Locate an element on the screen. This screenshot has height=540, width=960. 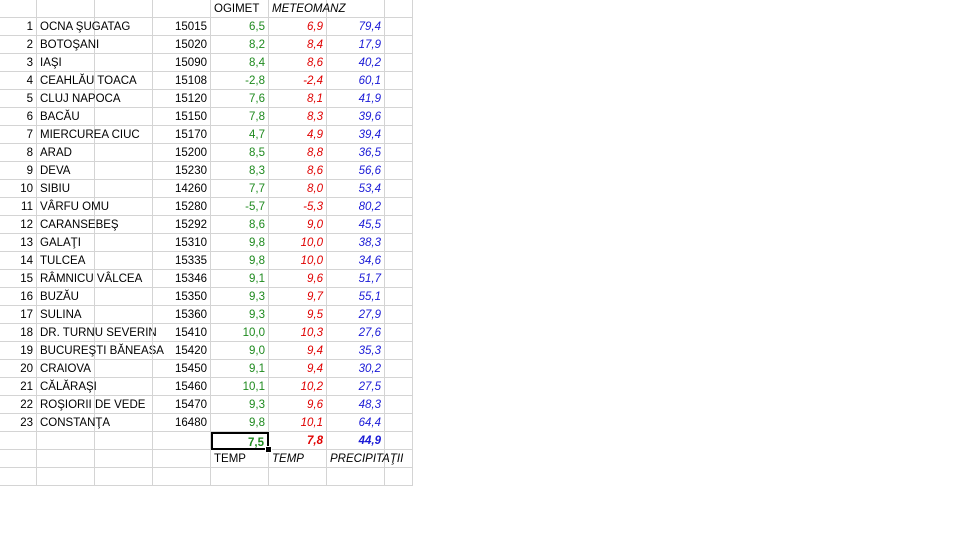
station-name: RÂMNICU VÂLCEA is located at coordinates (89, 279).